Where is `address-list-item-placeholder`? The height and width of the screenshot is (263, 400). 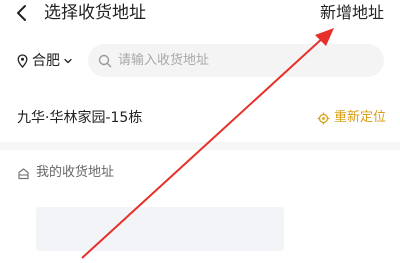
address-list-item-placeholder is located at coordinates (160, 229).